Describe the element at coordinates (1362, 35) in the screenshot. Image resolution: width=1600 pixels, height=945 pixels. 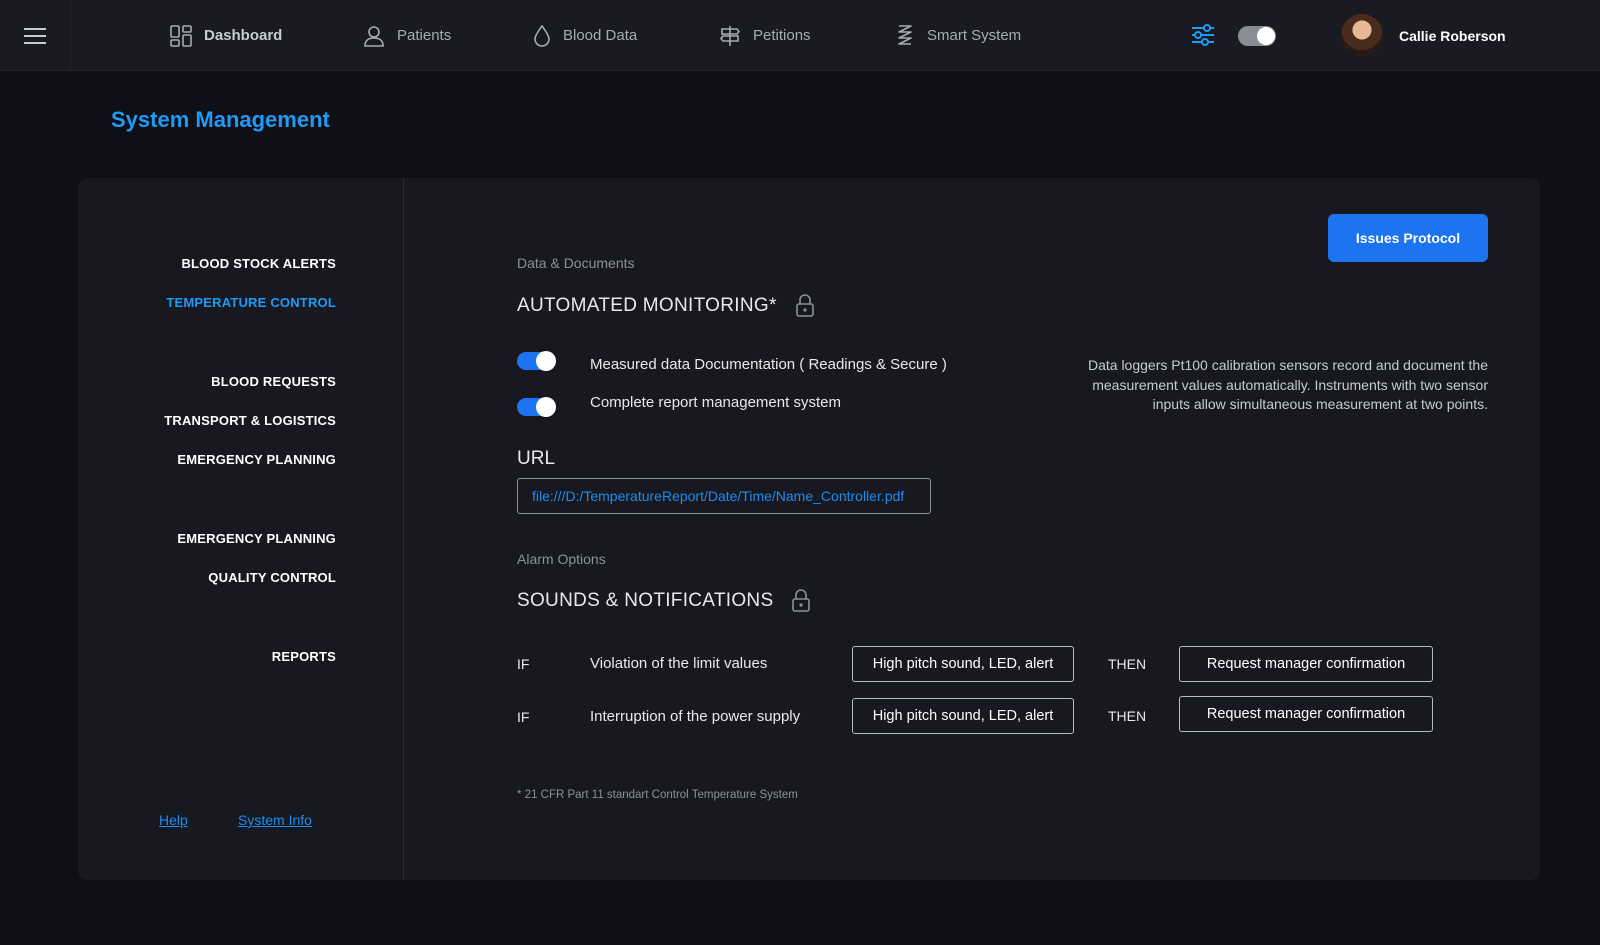
I see `avatar` at that location.